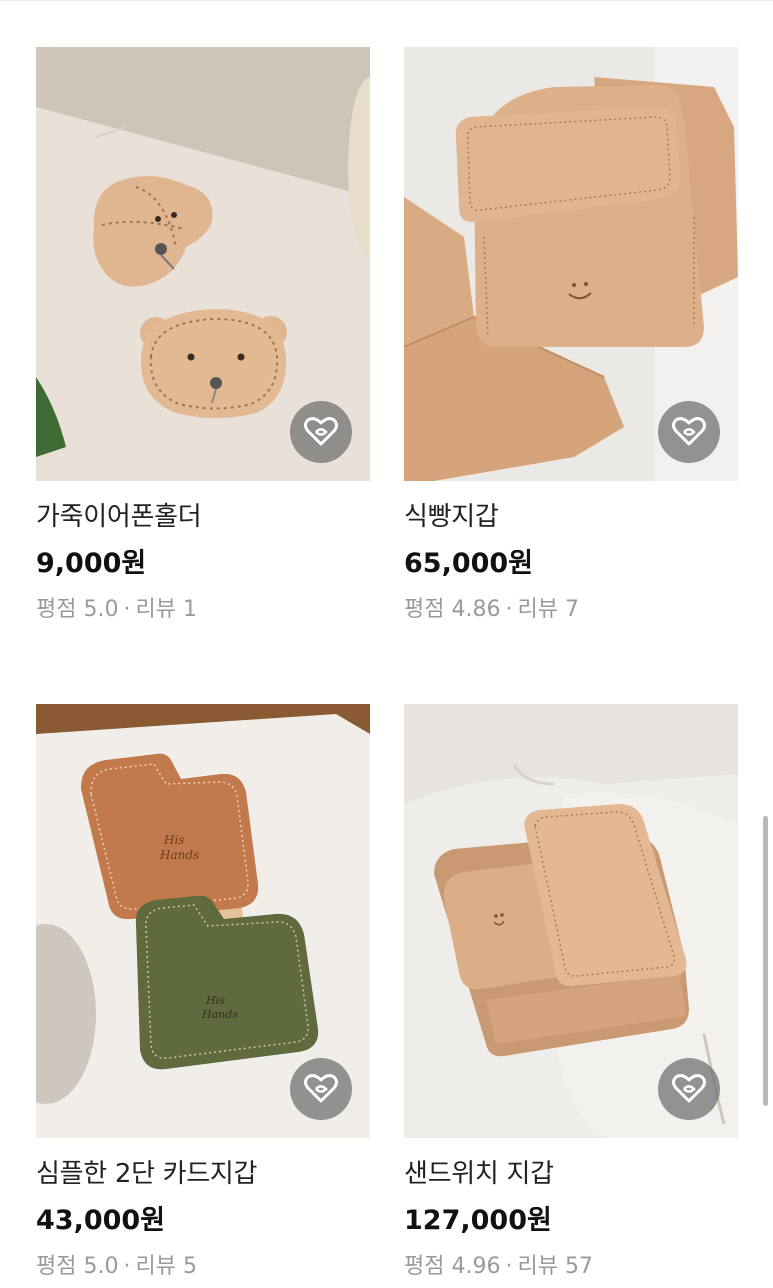  Describe the element at coordinates (578, 1266) in the screenshot. I see `review-count: 57` at that location.